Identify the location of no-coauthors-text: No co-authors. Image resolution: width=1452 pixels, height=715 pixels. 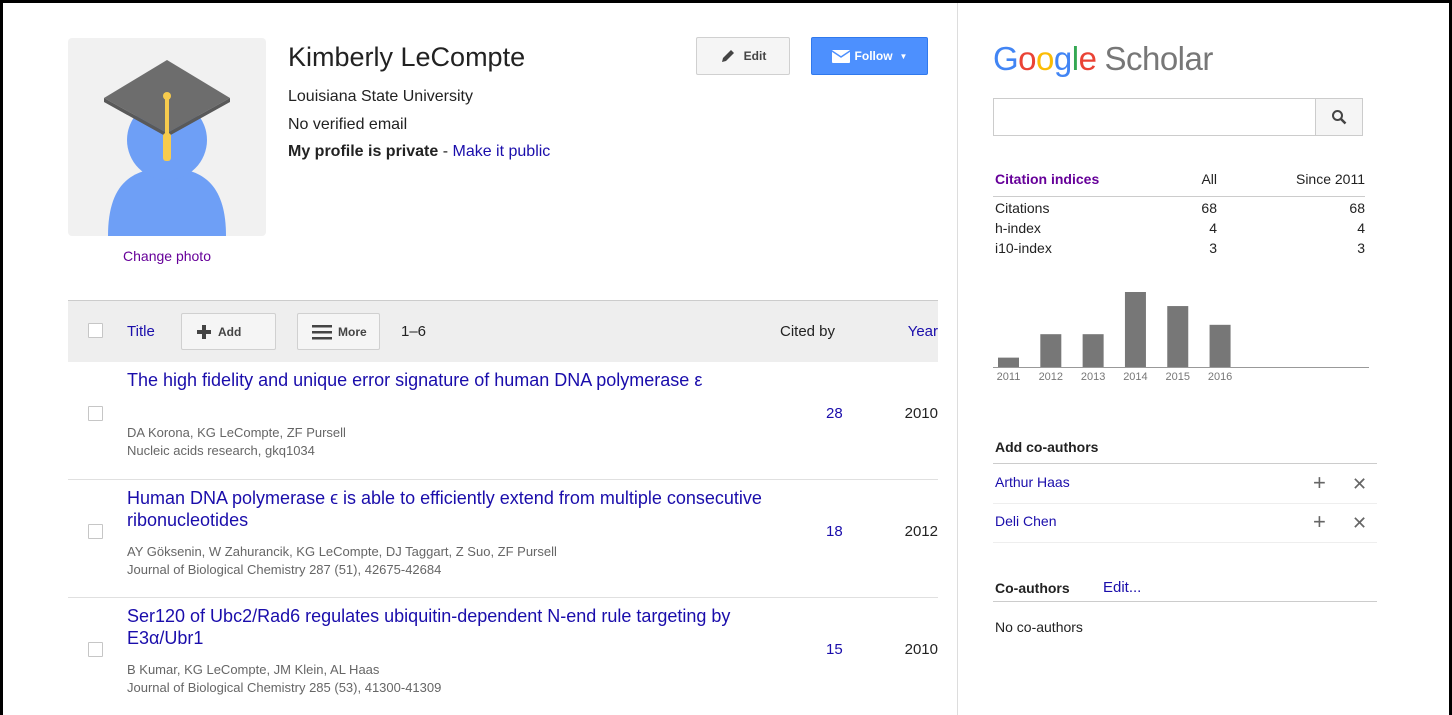
(1039, 627).